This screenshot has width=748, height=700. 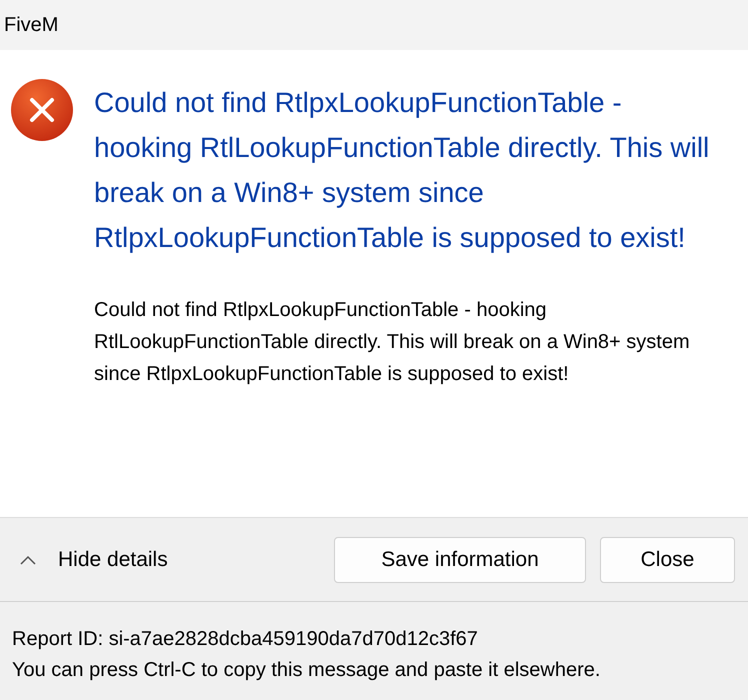 What do you see at coordinates (392, 342) in the screenshot?
I see `message-text: Could not find RtlpxLookupFunctionTable - hooking RtlLookupFunctionTable directly. This will break on a Win8+ system since RtlpxLookupFunctionTable is supposed to exist!` at bounding box center [392, 342].